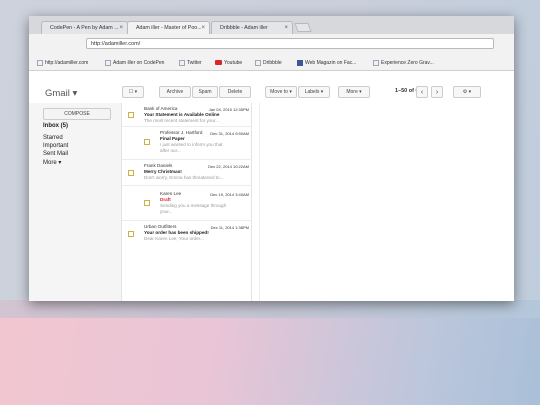  I want to click on message-sender: Urban Outfitters, so click(160, 226).